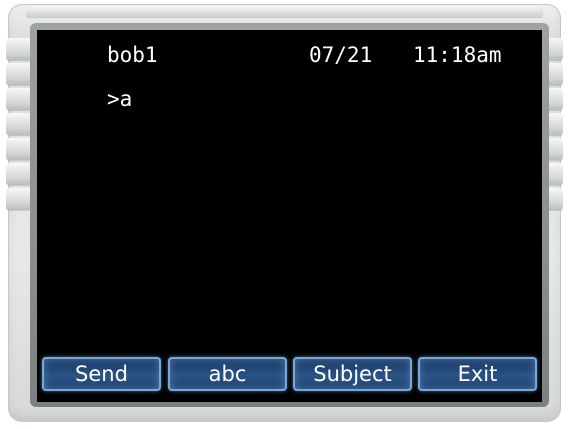 Image resolution: width=569 pixels, height=429 pixels. I want to click on abc-mode-button: abc, so click(227, 374).